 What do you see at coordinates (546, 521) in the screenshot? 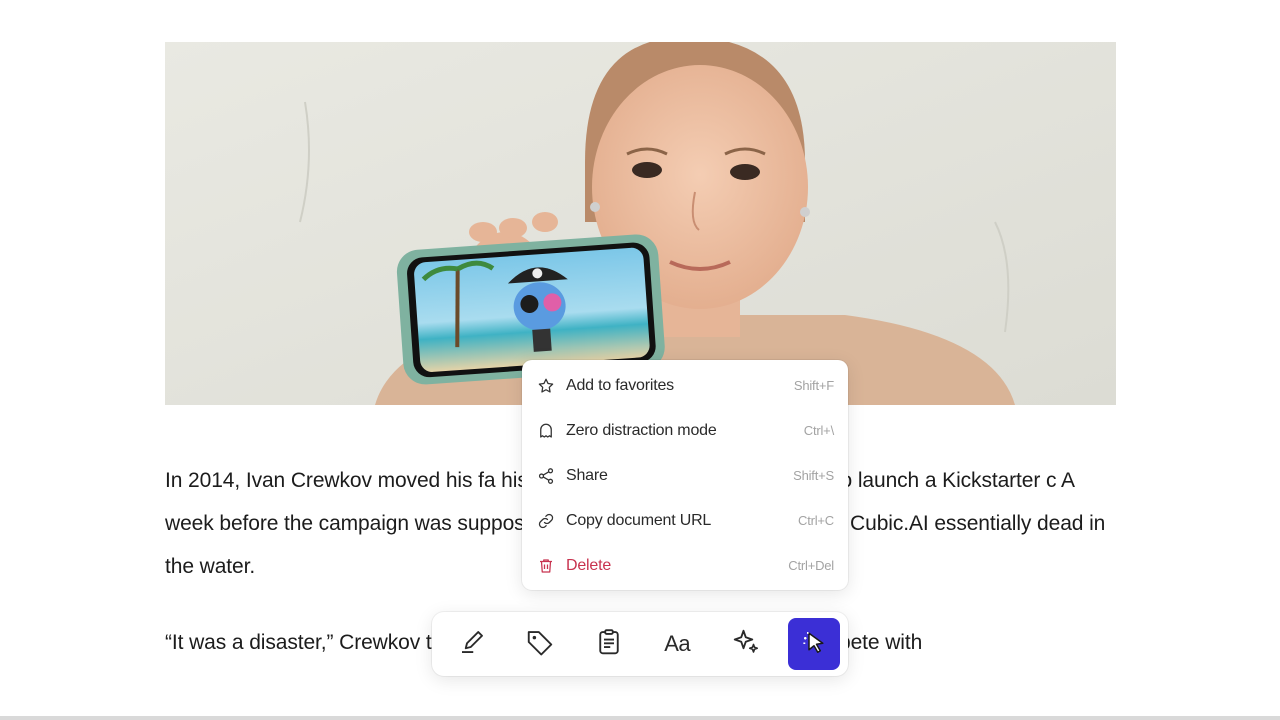
I see `link-icon` at bounding box center [546, 521].